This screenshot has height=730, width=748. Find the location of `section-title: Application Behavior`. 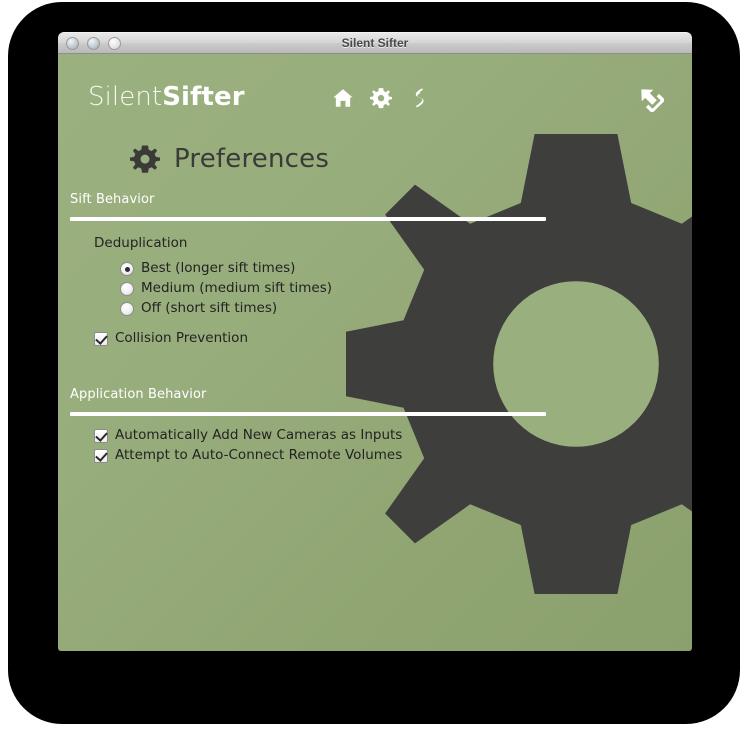

section-title: Application Behavior is located at coordinates (138, 394).